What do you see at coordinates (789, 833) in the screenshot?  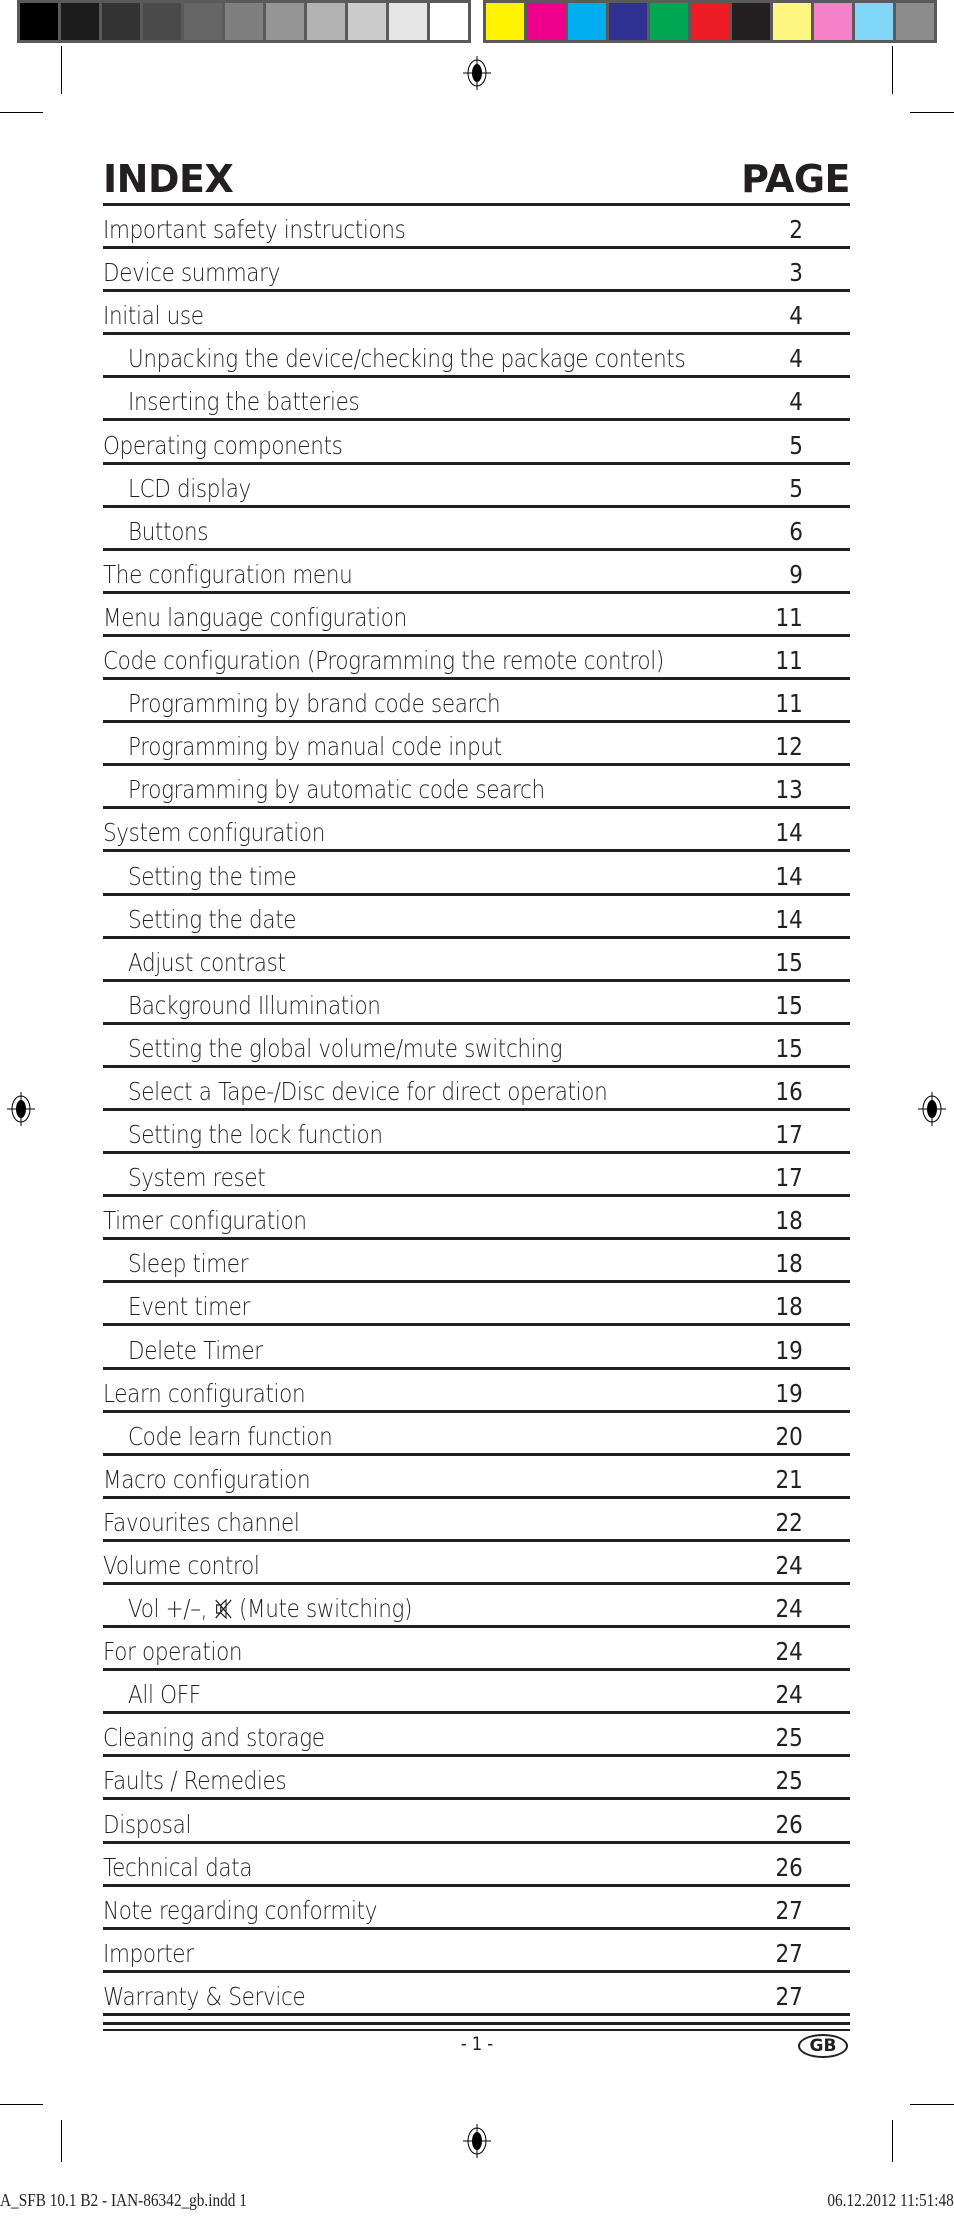 I see `toc-entry-page: 14` at bounding box center [789, 833].